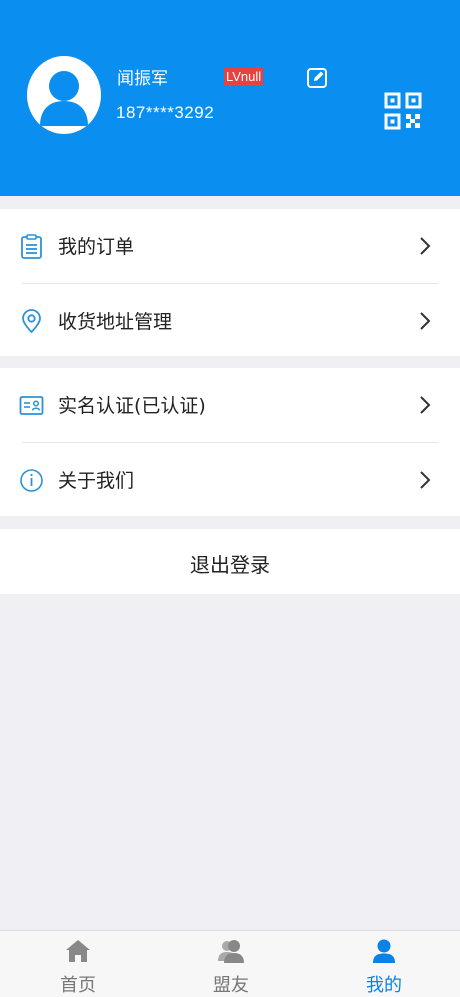 The image size is (460, 997). What do you see at coordinates (31, 246) in the screenshot?
I see `order-list-icon` at bounding box center [31, 246].